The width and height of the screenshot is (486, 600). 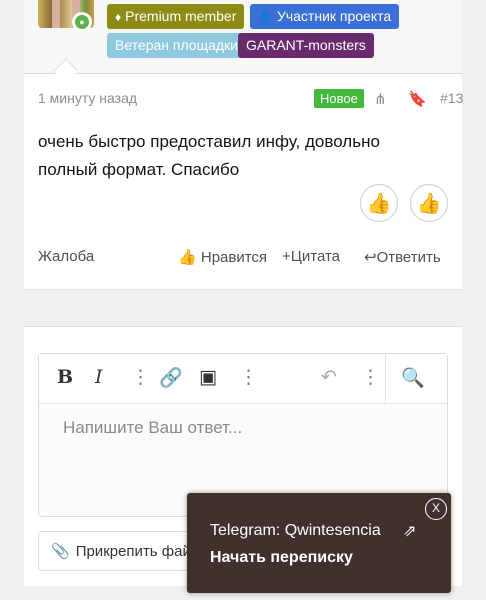 I want to click on preview-icon: 🔍, so click(x=413, y=378).